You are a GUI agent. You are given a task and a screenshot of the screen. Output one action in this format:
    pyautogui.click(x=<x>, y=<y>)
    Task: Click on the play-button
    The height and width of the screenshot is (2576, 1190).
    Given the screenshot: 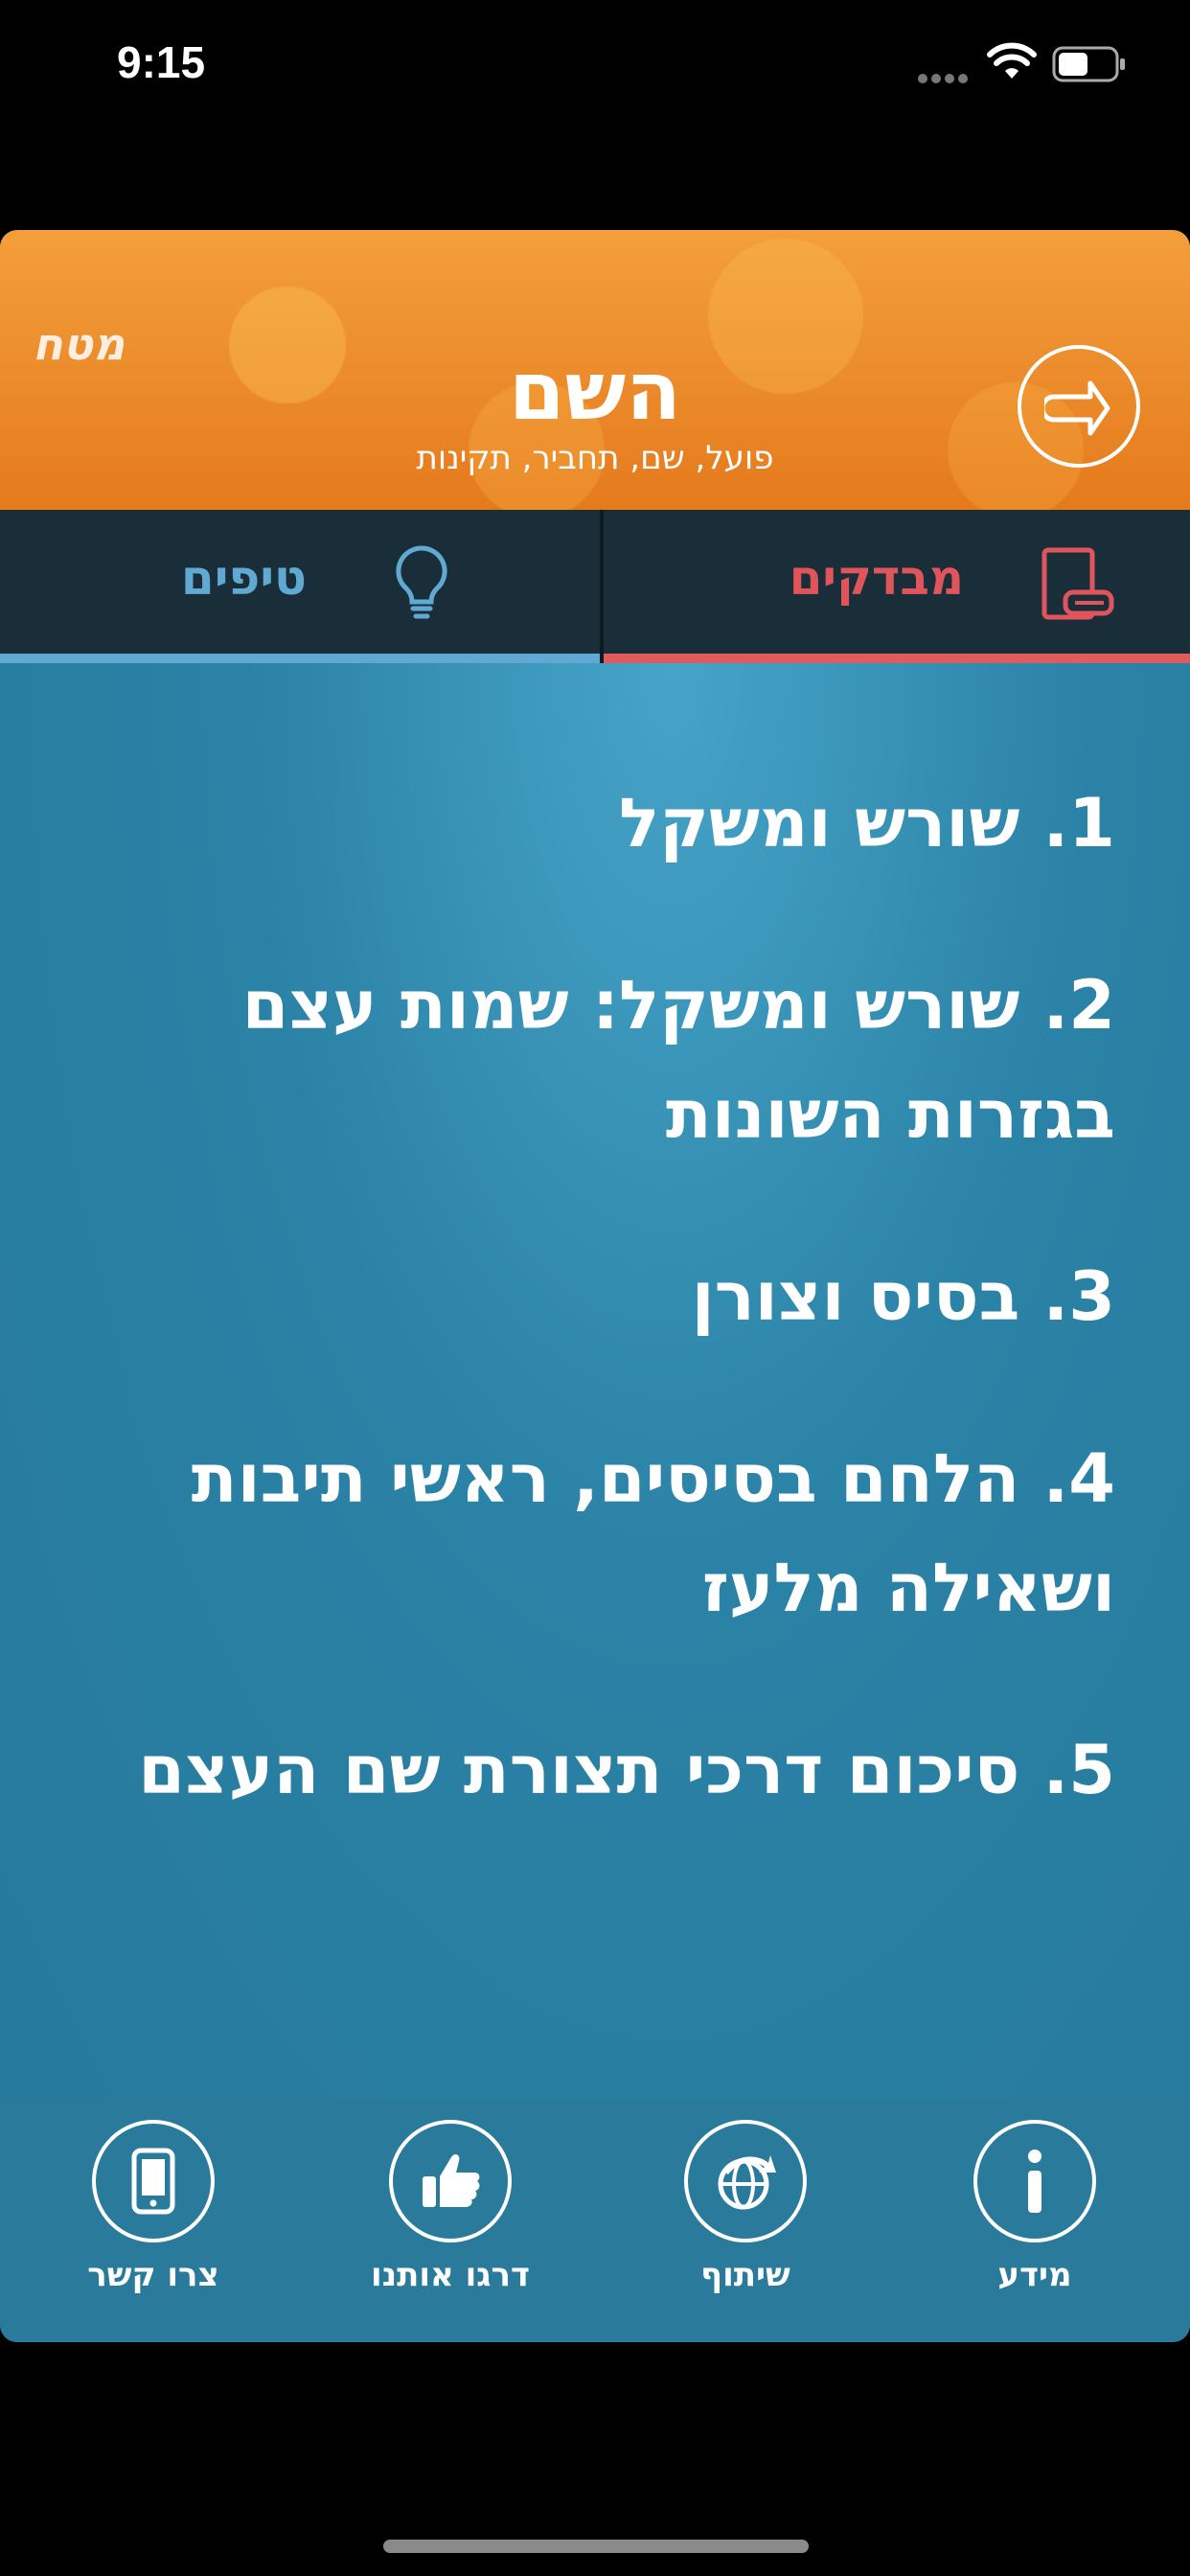 What is the action you would take?
    pyautogui.click(x=1079, y=406)
    